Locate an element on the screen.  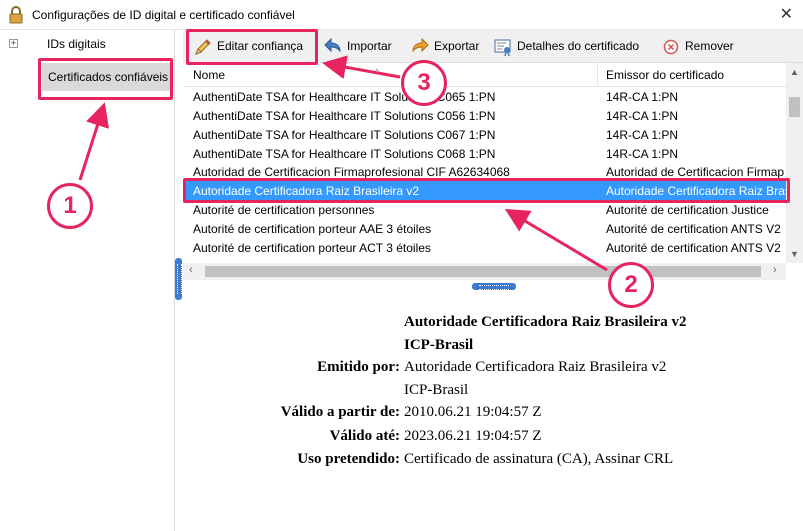
certificate-details-label: Detalhes do certificado is located at coordinates (578, 46).